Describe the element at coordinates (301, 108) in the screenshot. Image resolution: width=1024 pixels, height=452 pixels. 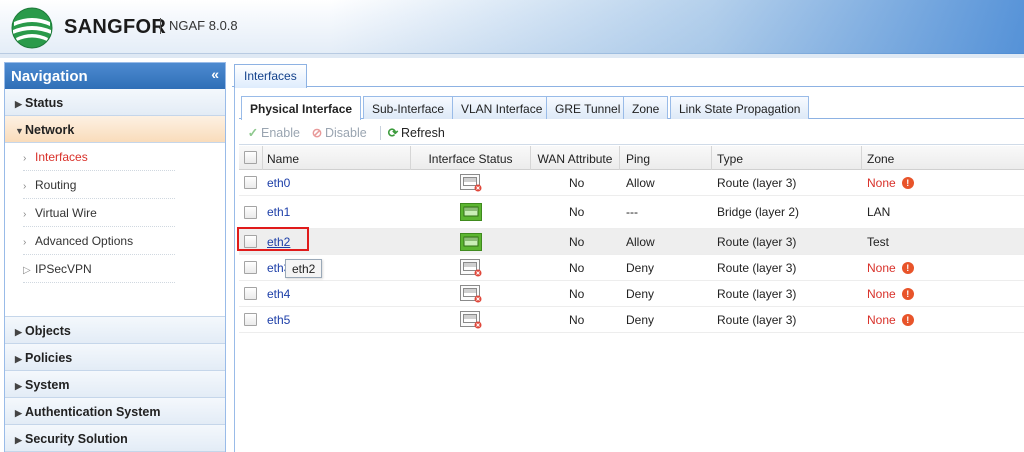
I see `tab-physical-interface: Physical Interface` at that location.